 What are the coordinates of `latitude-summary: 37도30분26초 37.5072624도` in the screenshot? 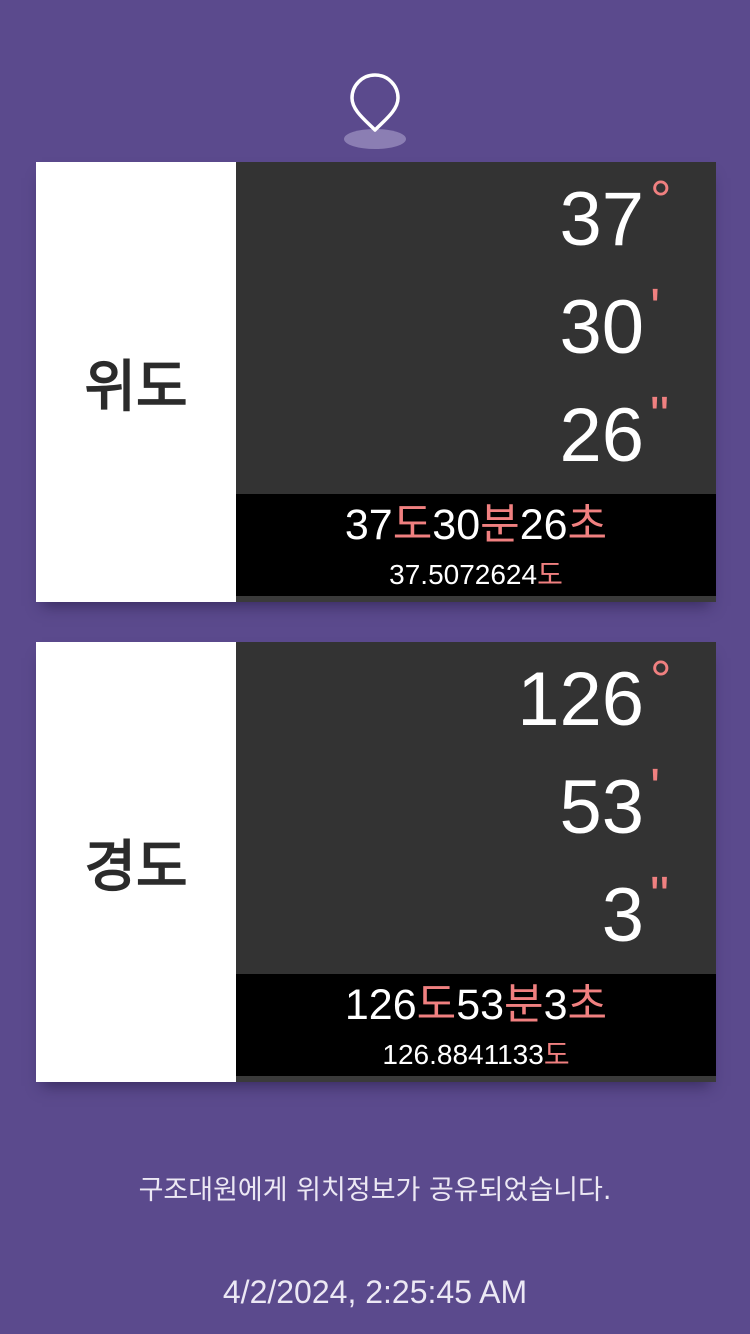 It's located at (476, 545).